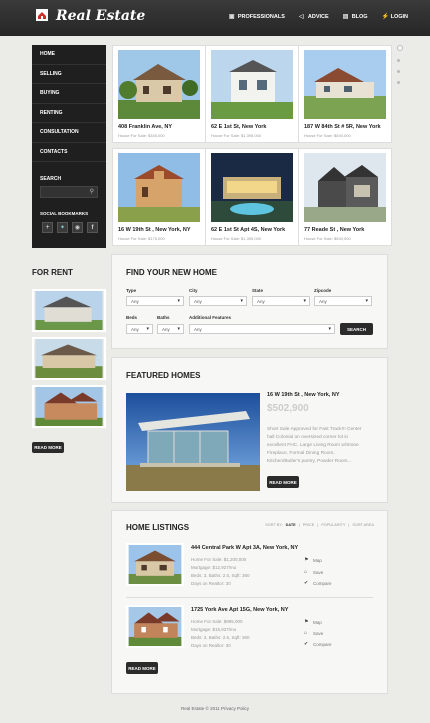  I want to click on search-button: Search, so click(356, 329).